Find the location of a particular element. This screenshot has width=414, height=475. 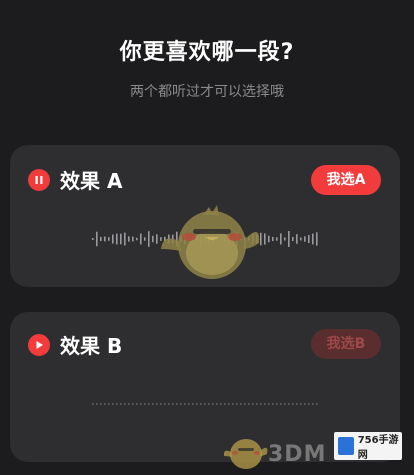

site-badge: 756手游网 is located at coordinates (368, 446).